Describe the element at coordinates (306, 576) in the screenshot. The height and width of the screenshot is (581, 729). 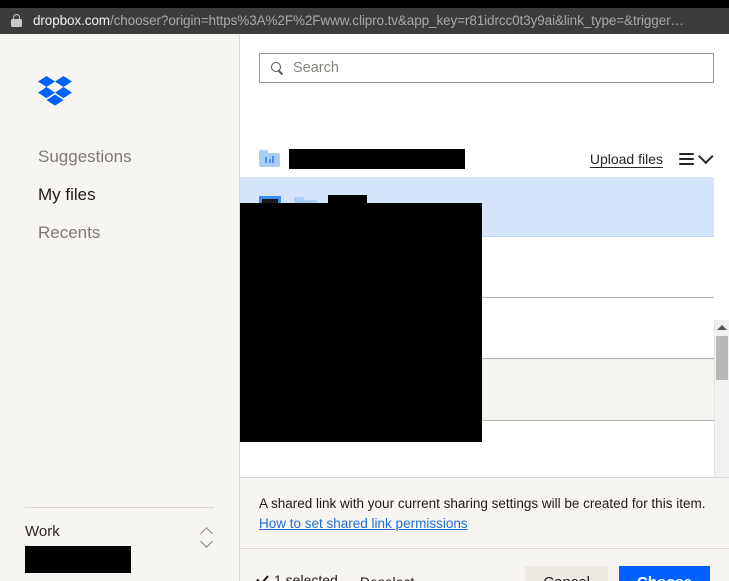
I see `selected-count-label: 1 selected` at that location.